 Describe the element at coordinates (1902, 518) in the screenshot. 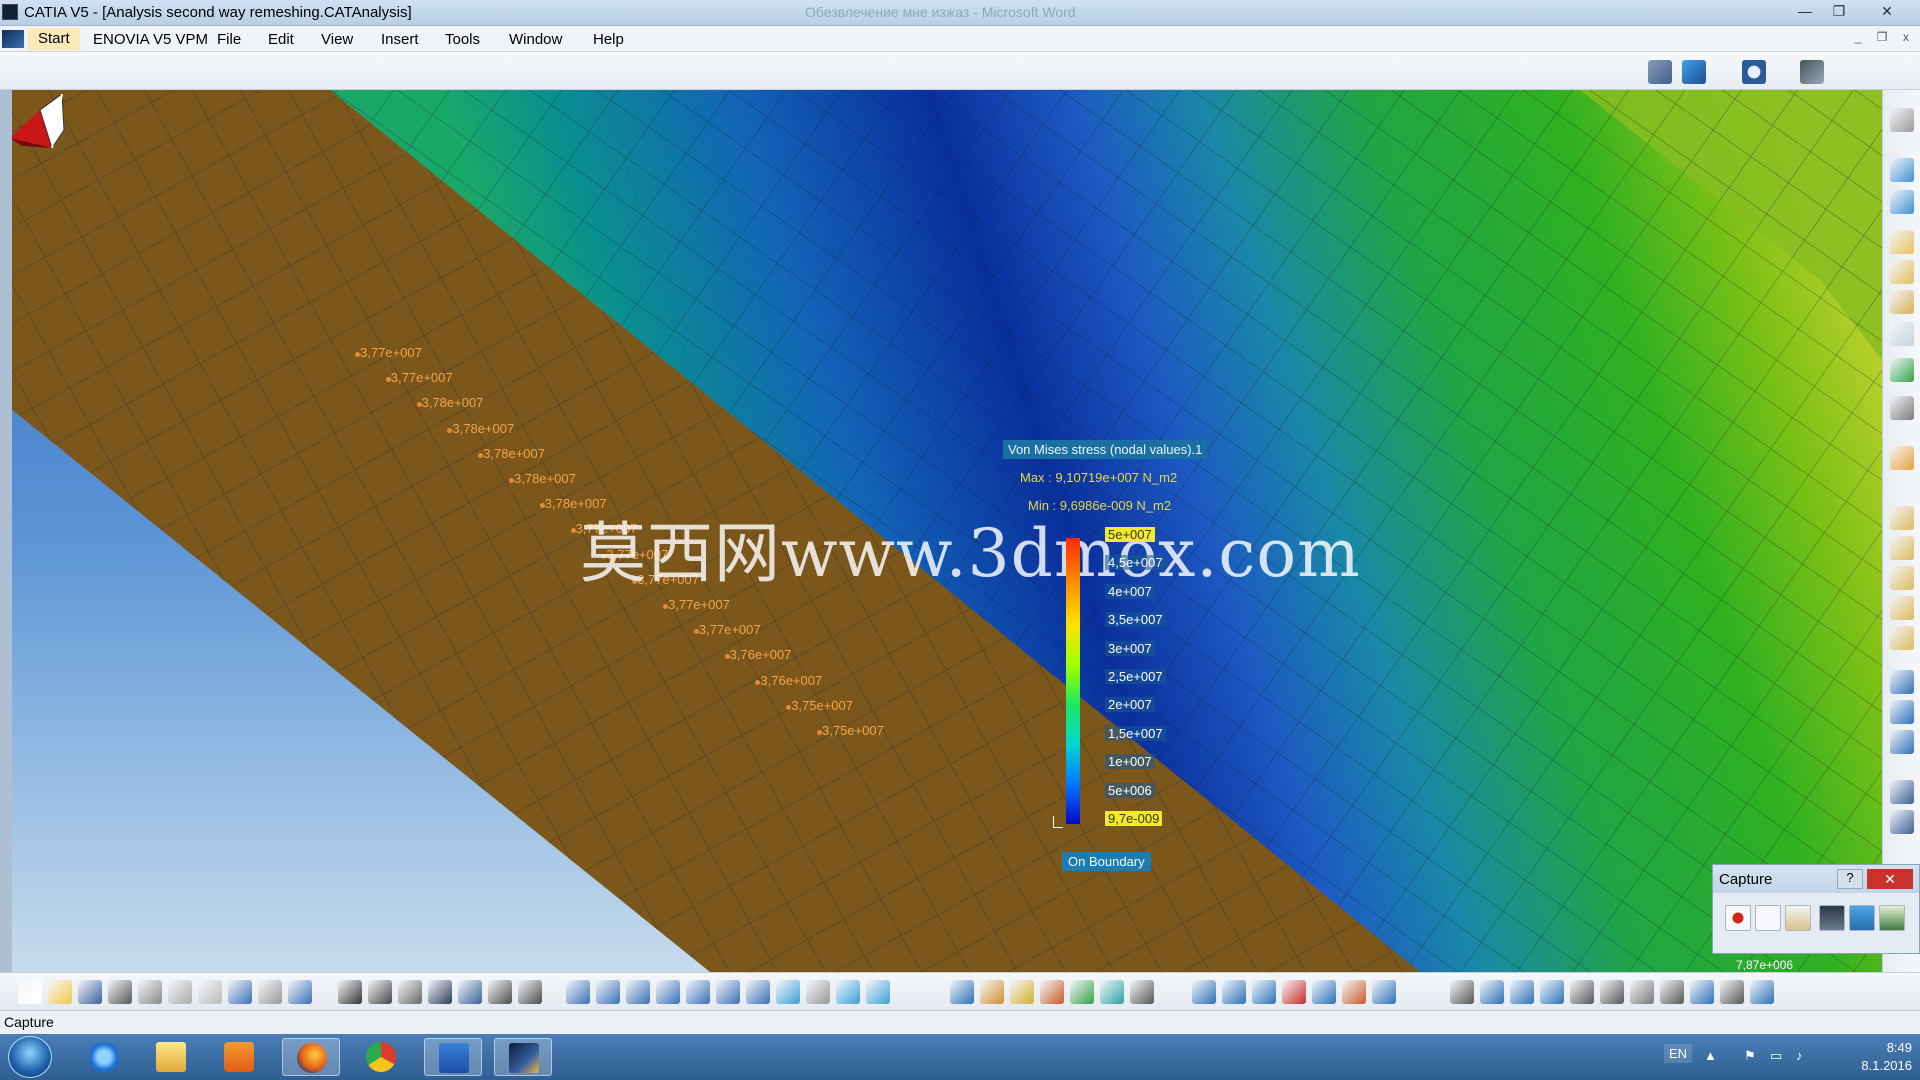

I see `sheet-1-icon` at that location.